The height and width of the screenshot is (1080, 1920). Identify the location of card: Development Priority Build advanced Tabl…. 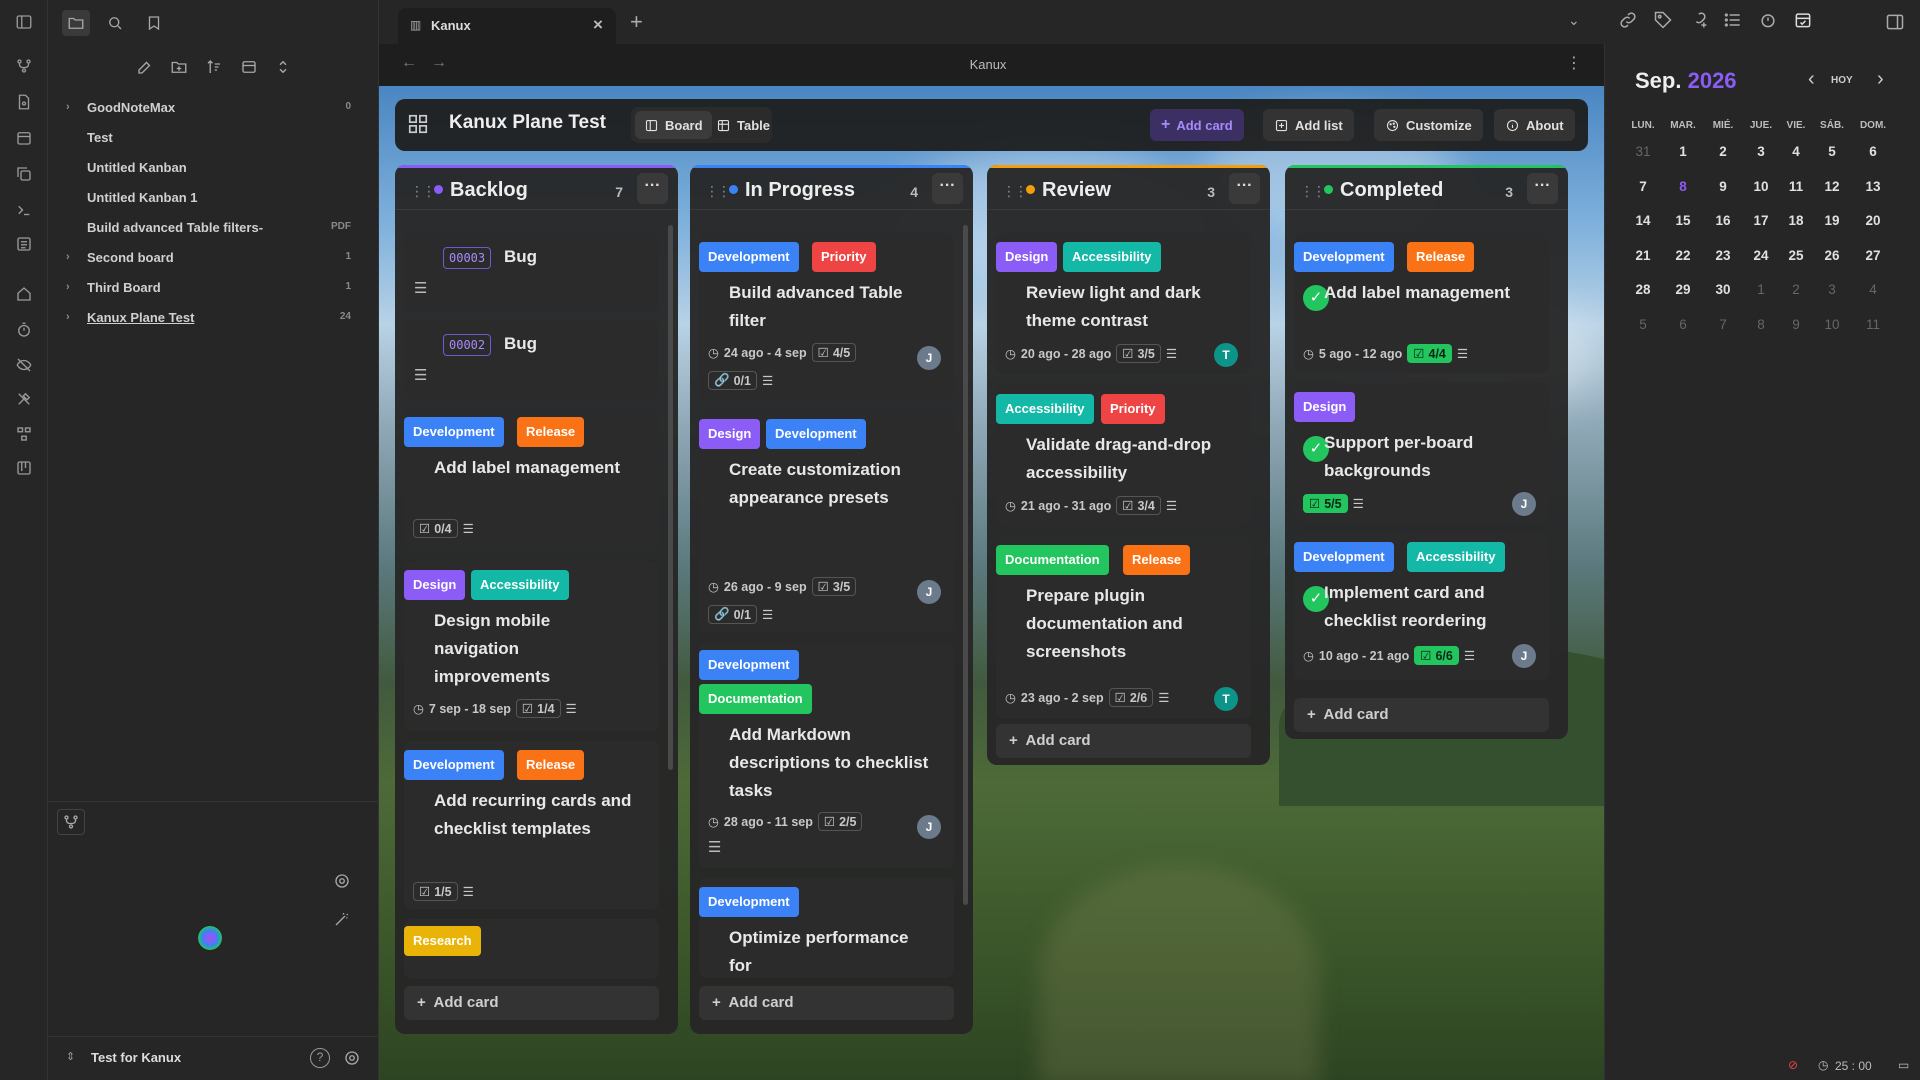
(826, 316).